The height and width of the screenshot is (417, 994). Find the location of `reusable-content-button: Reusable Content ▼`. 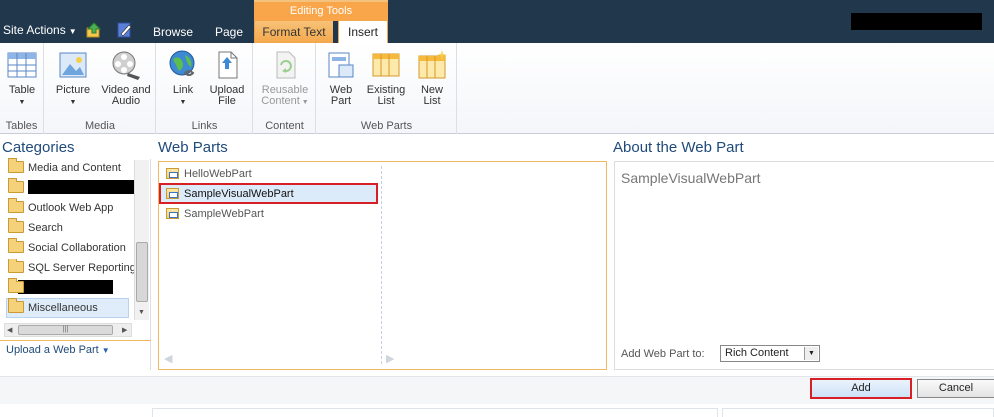

reusable-content-button: Reusable Content ▼ is located at coordinates (285, 78).